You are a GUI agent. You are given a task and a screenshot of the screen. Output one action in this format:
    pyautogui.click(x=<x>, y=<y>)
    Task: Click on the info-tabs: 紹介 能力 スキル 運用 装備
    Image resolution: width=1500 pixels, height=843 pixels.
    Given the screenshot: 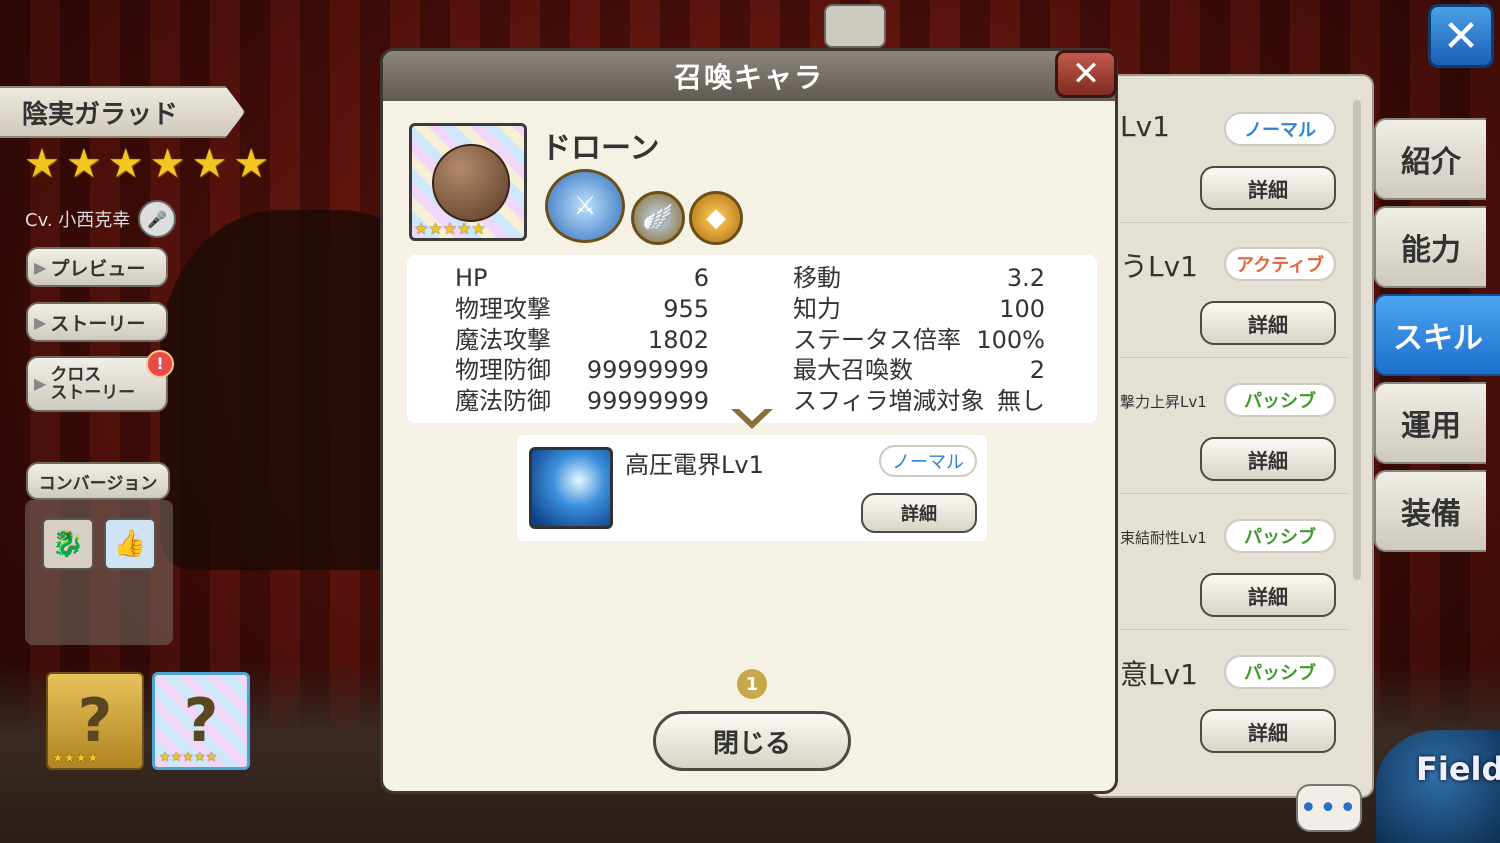 What is the action you would take?
    pyautogui.click(x=1437, y=338)
    